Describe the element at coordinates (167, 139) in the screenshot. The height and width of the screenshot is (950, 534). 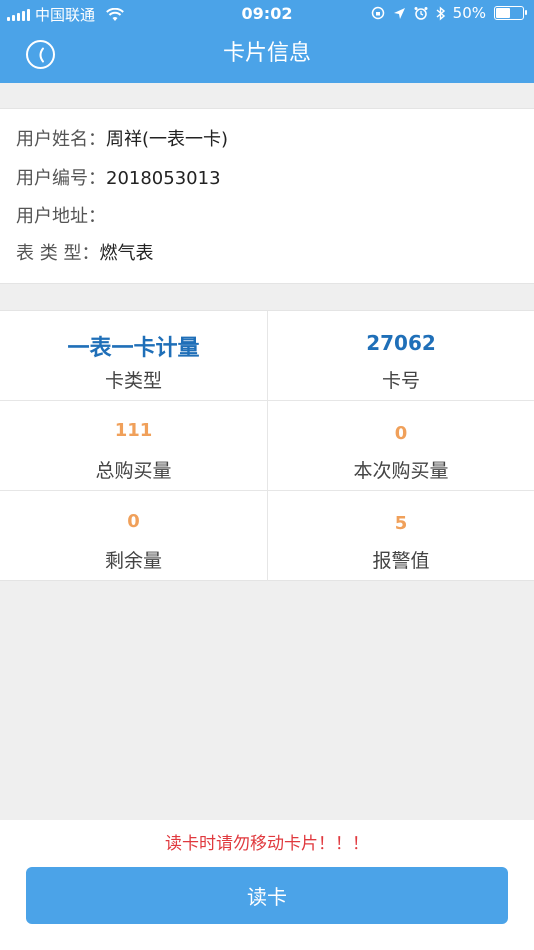
I see `user-name-value: 周祥(一表一卡)` at that location.